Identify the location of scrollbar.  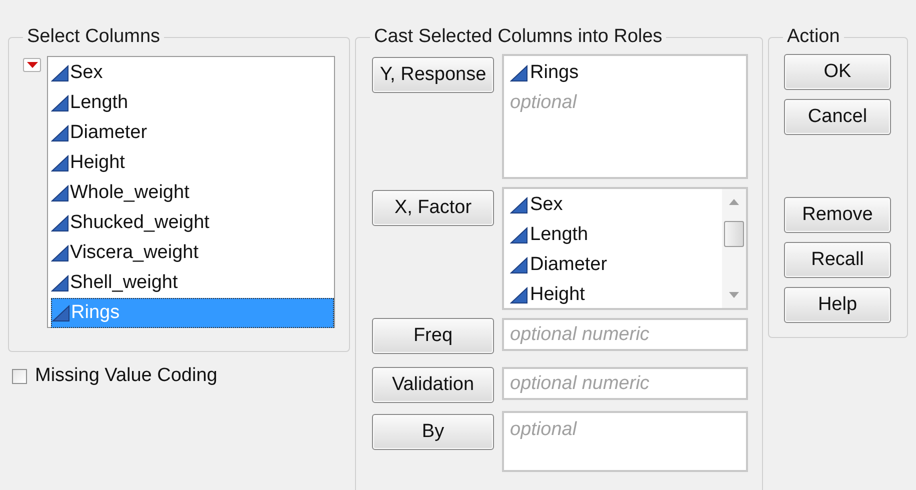
(734, 248).